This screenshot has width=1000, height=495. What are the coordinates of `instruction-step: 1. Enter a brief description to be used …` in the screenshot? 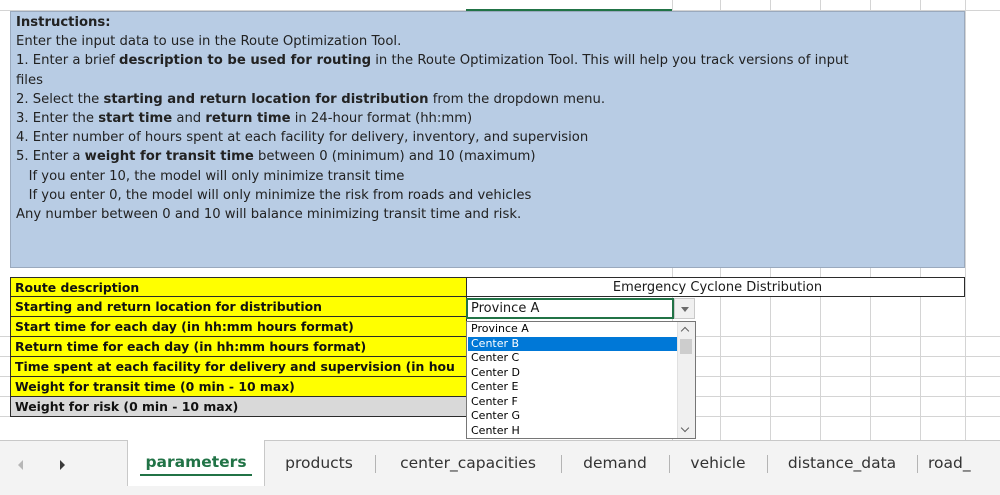 It's located at (432, 61).